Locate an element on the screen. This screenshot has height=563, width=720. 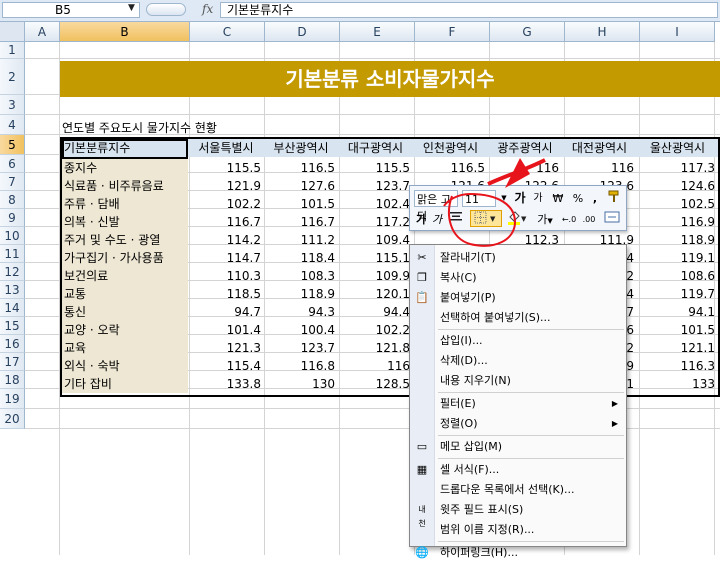
table-cell: 127.6 is located at coordinates (301, 186).